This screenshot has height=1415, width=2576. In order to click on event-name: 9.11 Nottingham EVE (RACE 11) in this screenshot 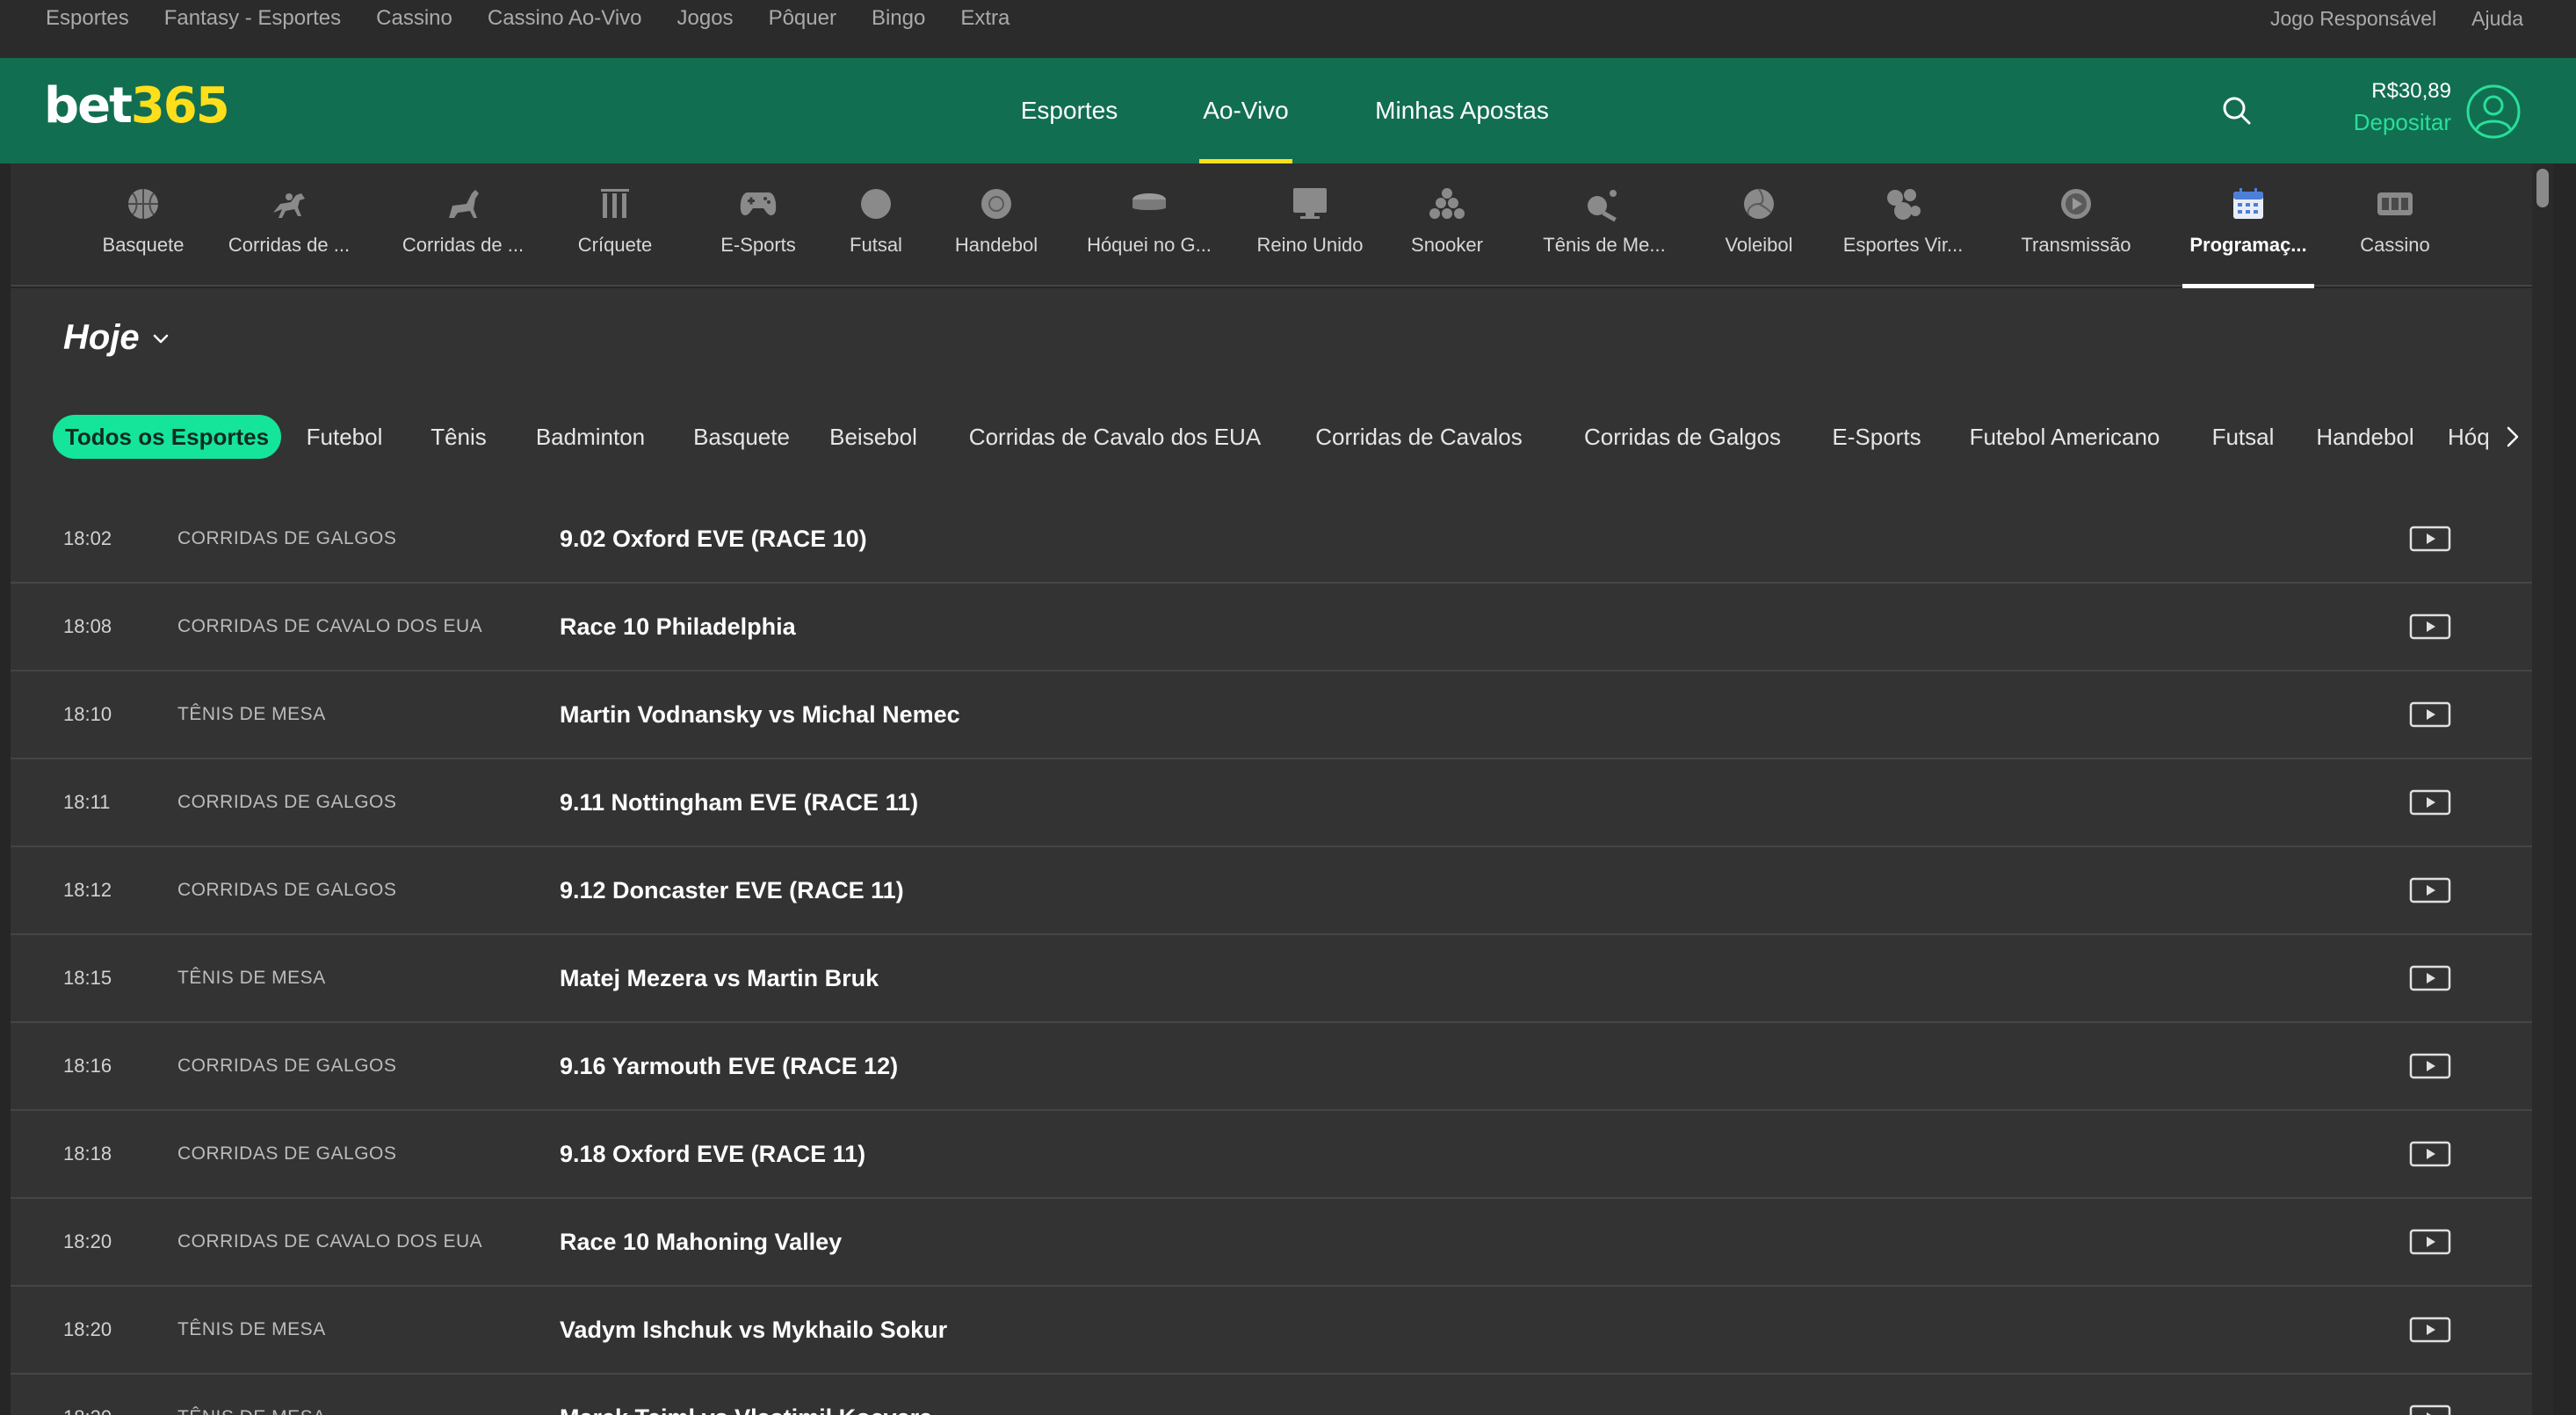, I will do `click(739, 802)`.